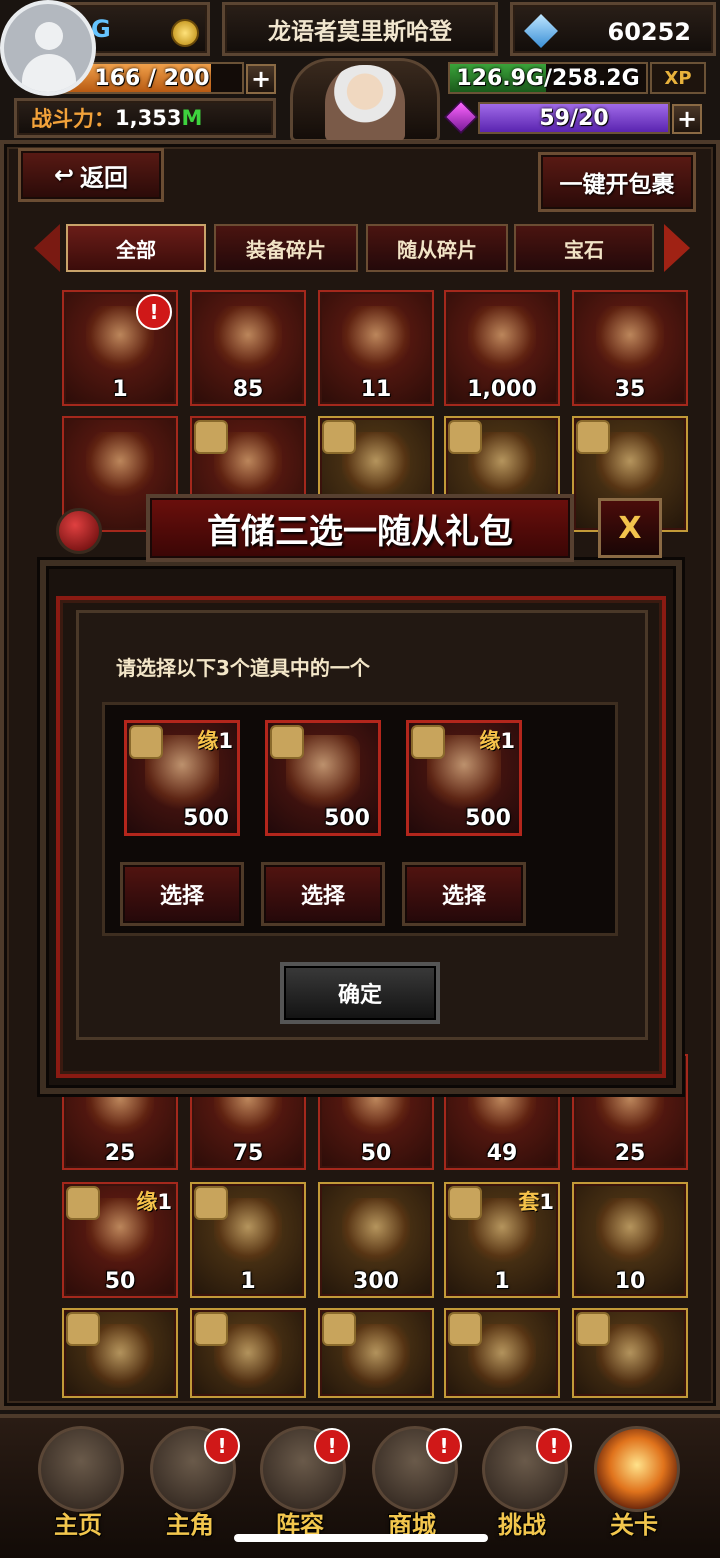  I want to click on inventory-slot: 10, so click(630, 1240).